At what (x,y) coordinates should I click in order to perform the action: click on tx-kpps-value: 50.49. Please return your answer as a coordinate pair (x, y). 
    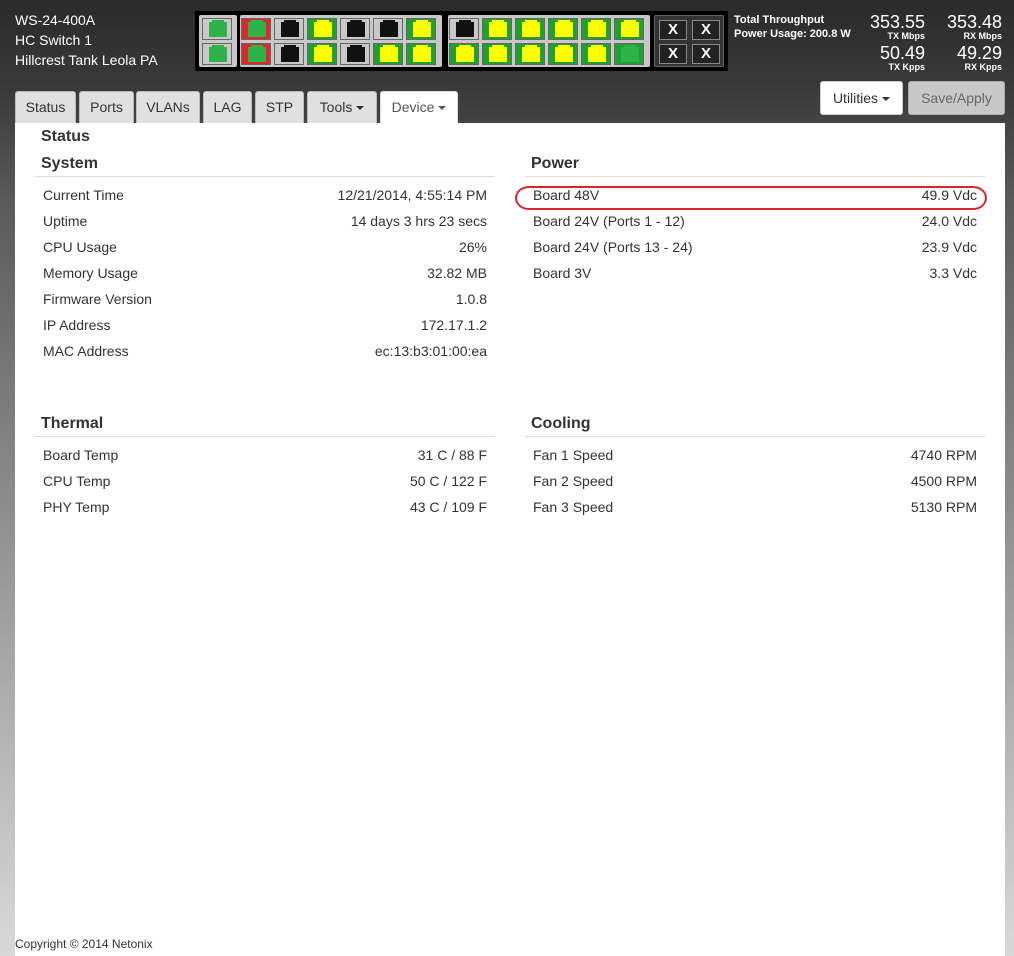
    Looking at the image, I should click on (902, 53).